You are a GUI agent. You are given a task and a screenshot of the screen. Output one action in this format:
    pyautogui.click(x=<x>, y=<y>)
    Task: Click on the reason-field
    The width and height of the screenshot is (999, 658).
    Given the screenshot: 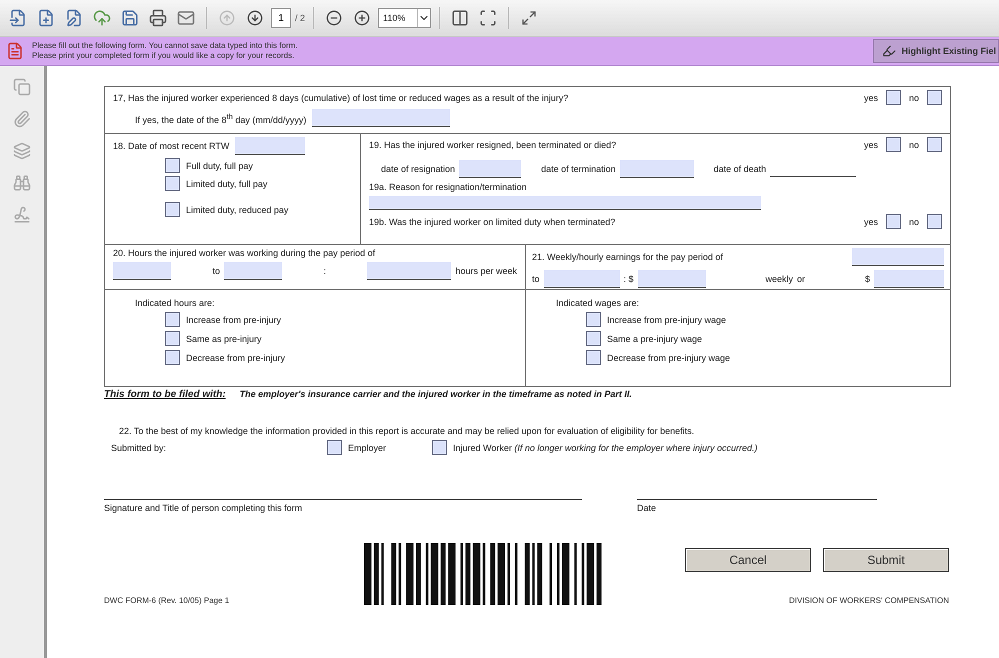 What is the action you would take?
    pyautogui.click(x=565, y=203)
    